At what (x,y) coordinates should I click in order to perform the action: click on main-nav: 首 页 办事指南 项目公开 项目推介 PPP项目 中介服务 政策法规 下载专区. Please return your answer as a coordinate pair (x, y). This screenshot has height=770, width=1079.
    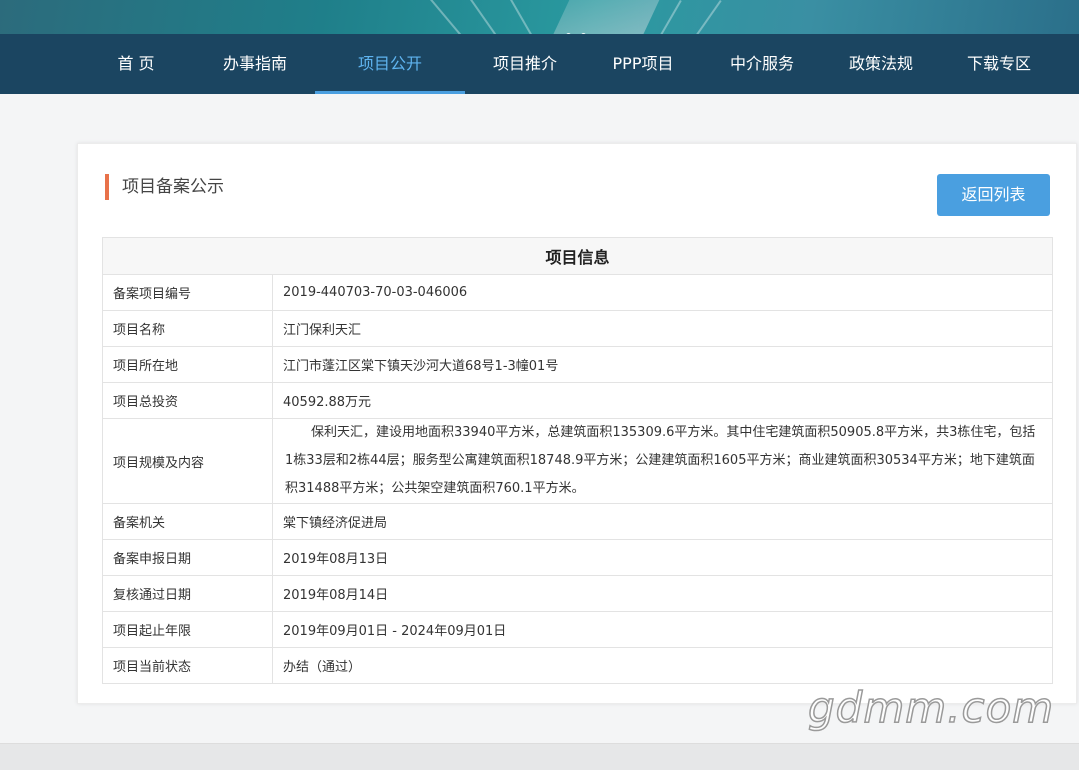
    Looking at the image, I should click on (539, 64).